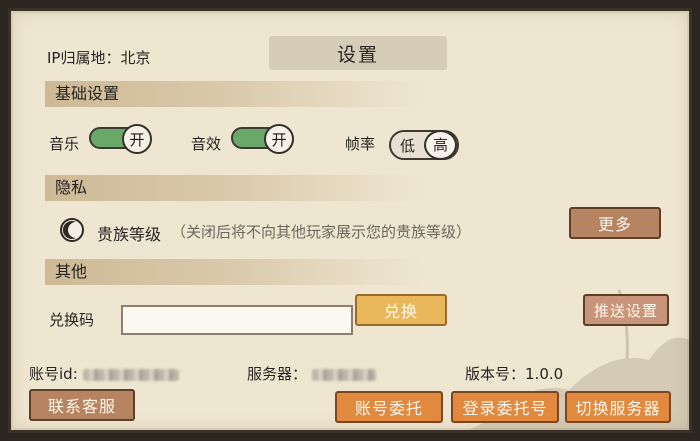 This screenshot has height=441, width=700. Describe the element at coordinates (235, 188) in the screenshot. I see `section-privacy: 隐私` at that location.